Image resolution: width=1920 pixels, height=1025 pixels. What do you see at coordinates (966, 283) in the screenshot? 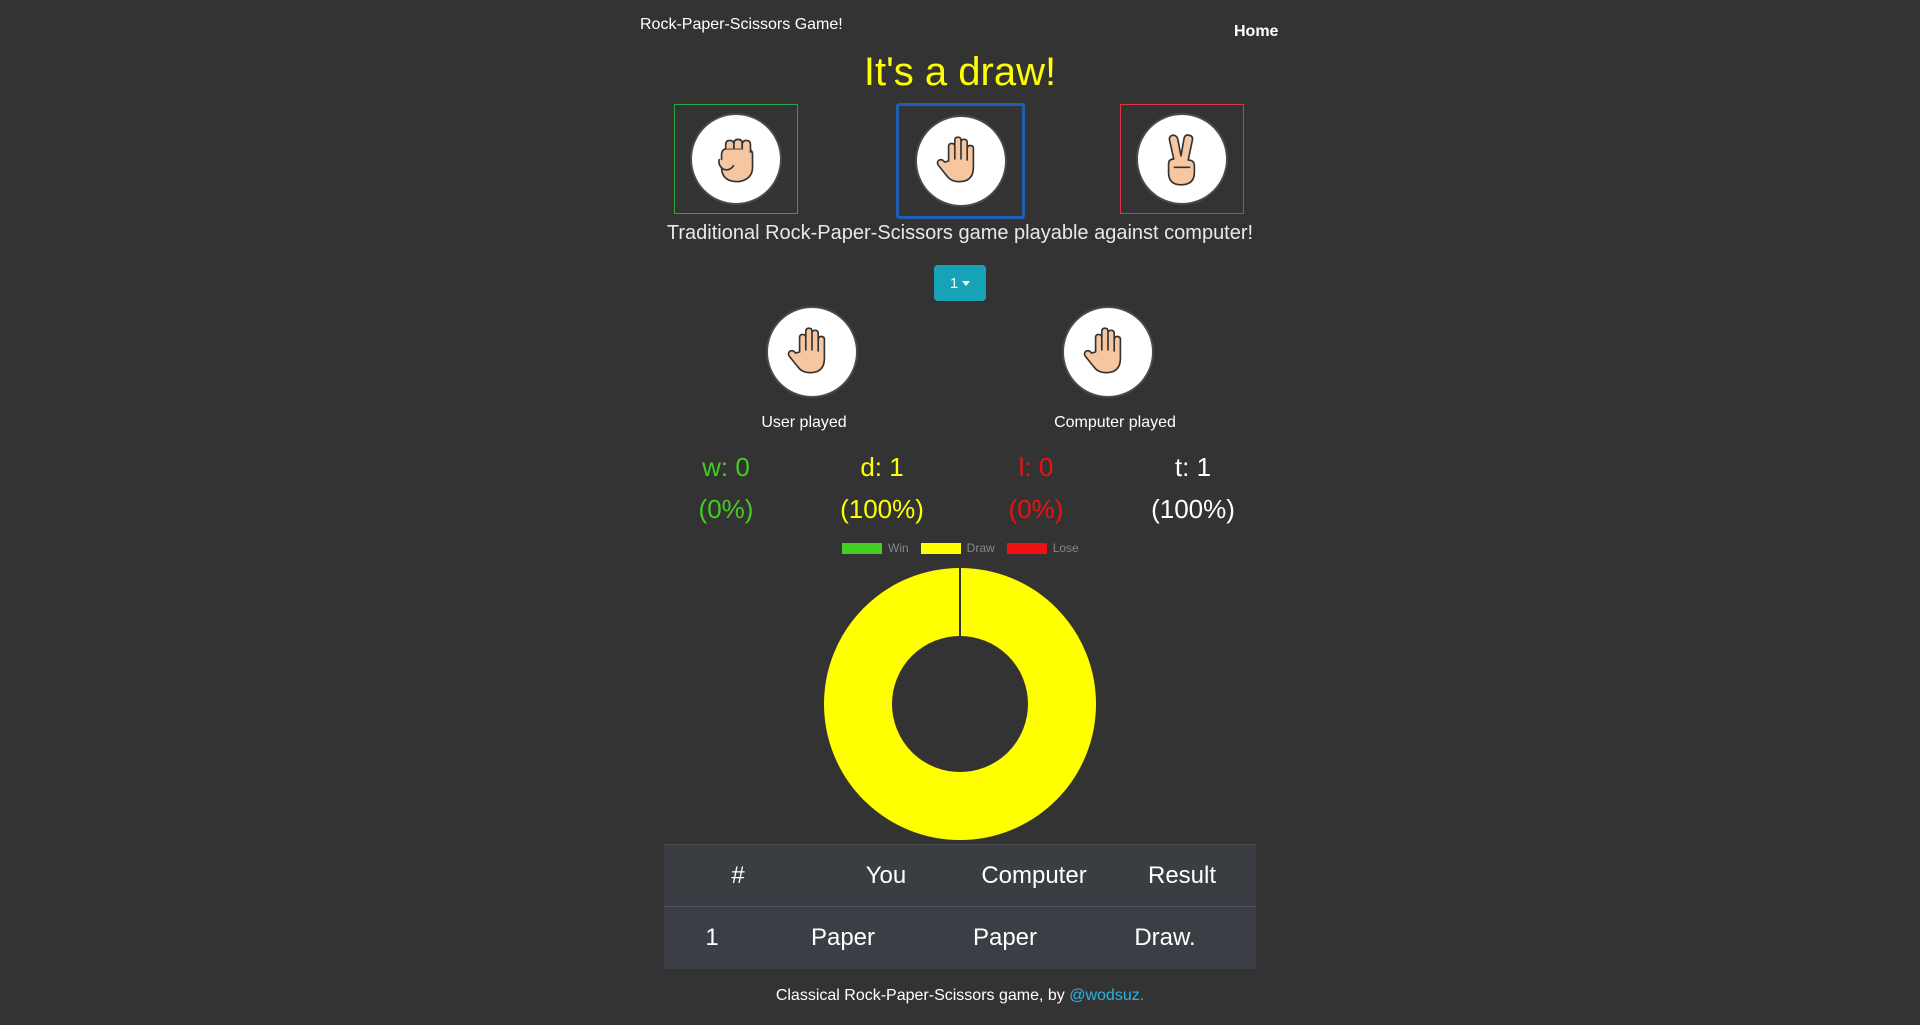
I see `caret-down-icon` at bounding box center [966, 283].